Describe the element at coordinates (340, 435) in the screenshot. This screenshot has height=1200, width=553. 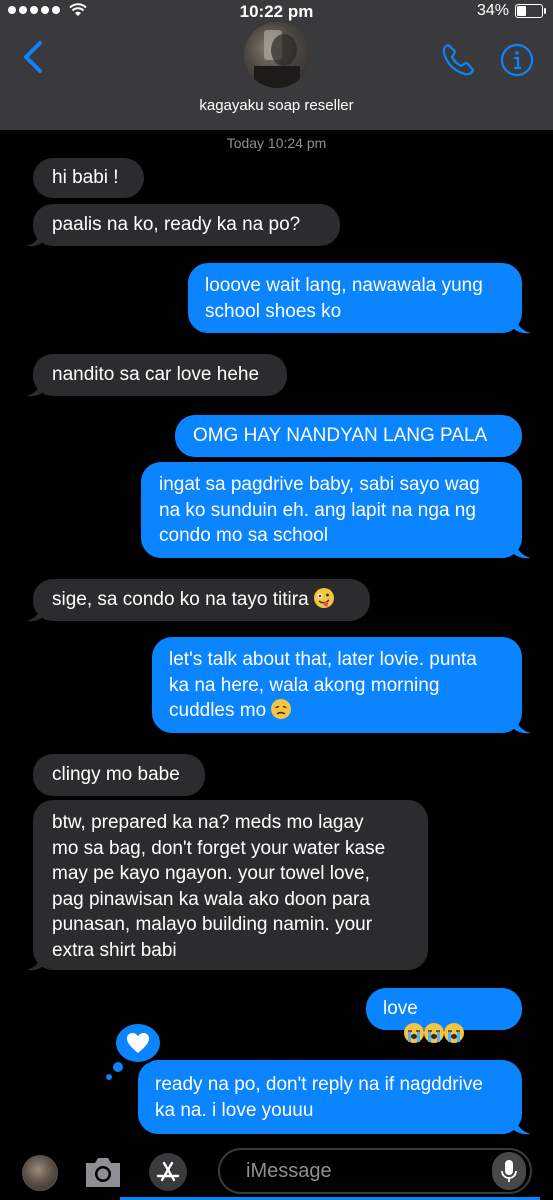
I see `message-text: OMG HAY NANDYAN LANG PALA` at that location.